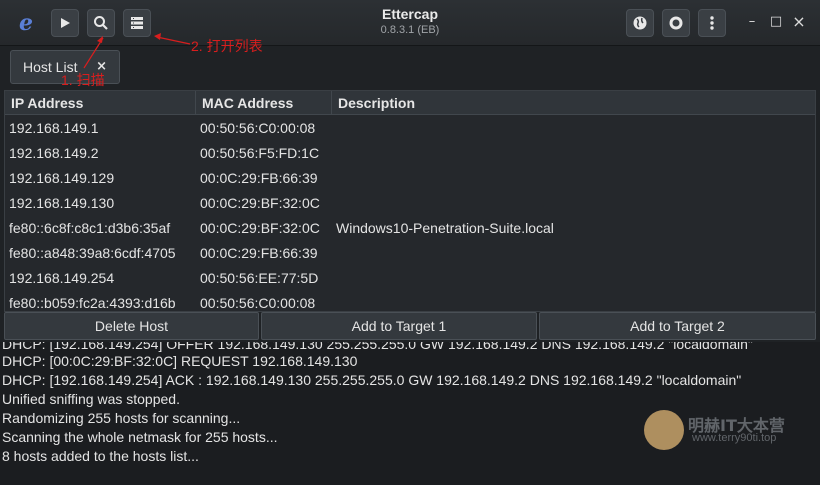 The image size is (820, 485). Describe the element at coordinates (227, 46) in the screenshot. I see `annotation-open-list: 2. 打开列表` at that location.